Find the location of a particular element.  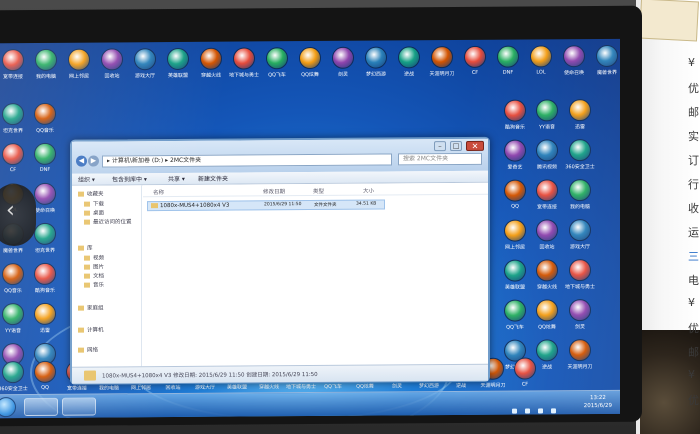

column-date: 修改日期 is located at coordinates (274, 191).